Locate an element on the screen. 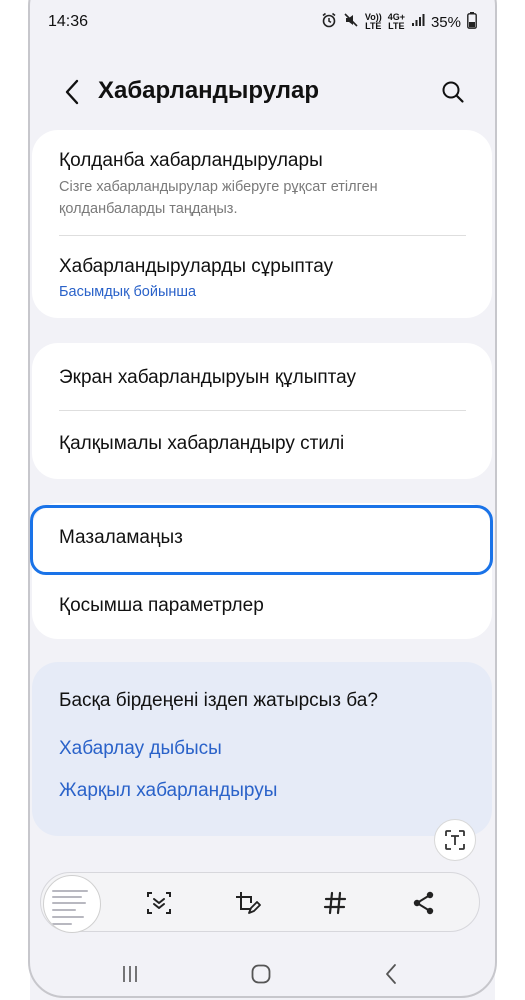 Image resolution: width=525 pixels, height=1000 pixels. search-icon is located at coordinates (453, 92).